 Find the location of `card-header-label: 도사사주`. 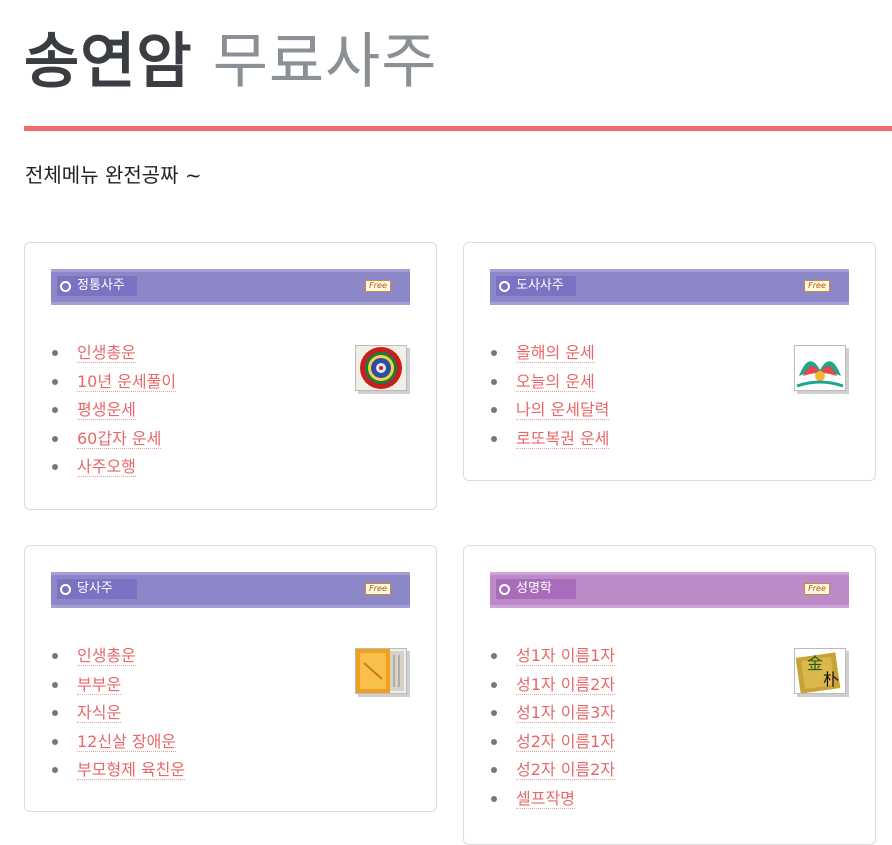

card-header-label: 도사사주 is located at coordinates (536, 286).